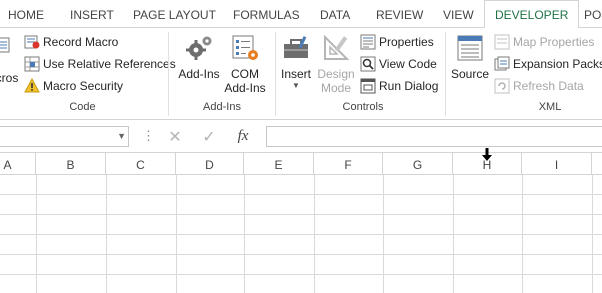 This screenshot has height=293, width=602. I want to click on name-box: ▼, so click(64, 136).